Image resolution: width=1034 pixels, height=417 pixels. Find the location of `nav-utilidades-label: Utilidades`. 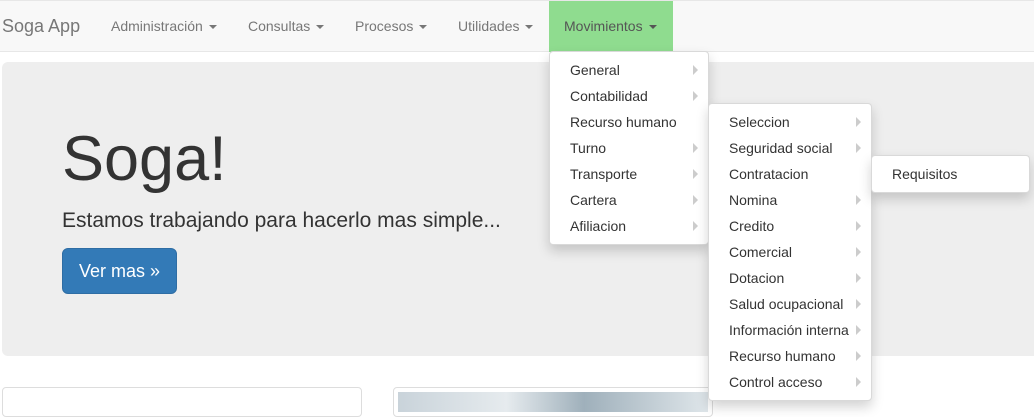

nav-utilidades-label: Utilidades is located at coordinates (489, 26).